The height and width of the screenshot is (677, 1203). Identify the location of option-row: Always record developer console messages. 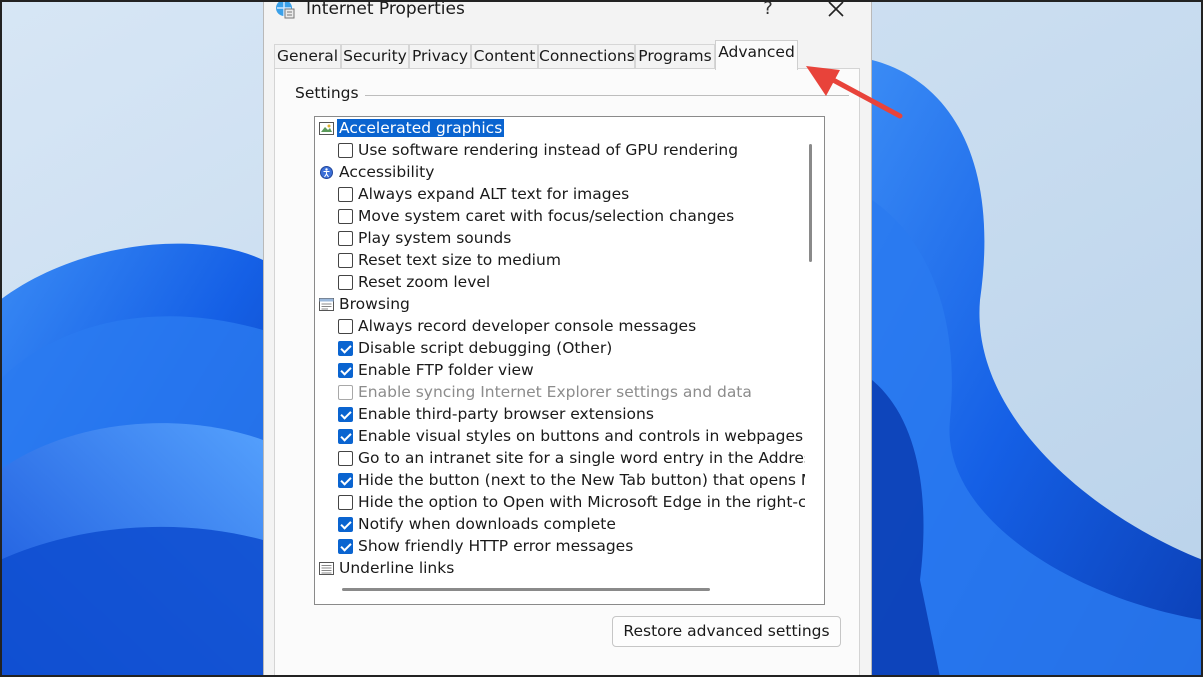
(560, 327).